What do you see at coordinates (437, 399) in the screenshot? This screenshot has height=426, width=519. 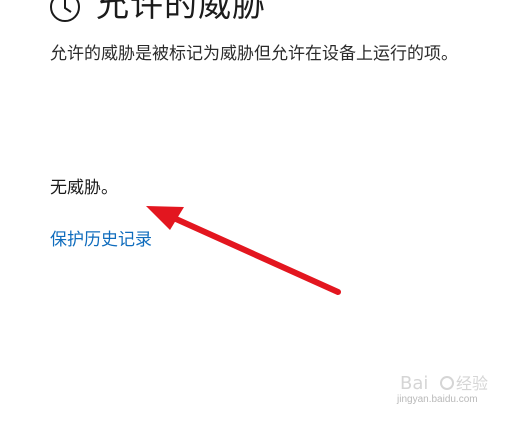 I see `watermark-url: jingyan.baidu.com` at bounding box center [437, 399].